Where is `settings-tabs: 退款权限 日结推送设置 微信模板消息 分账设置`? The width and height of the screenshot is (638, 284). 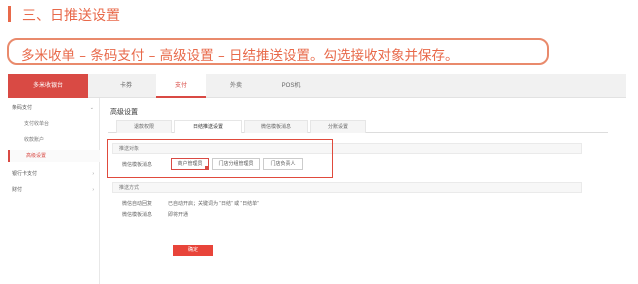 settings-tabs: 退款权限 日结推送设置 微信模板消息 分账设置 is located at coordinates (358, 126).